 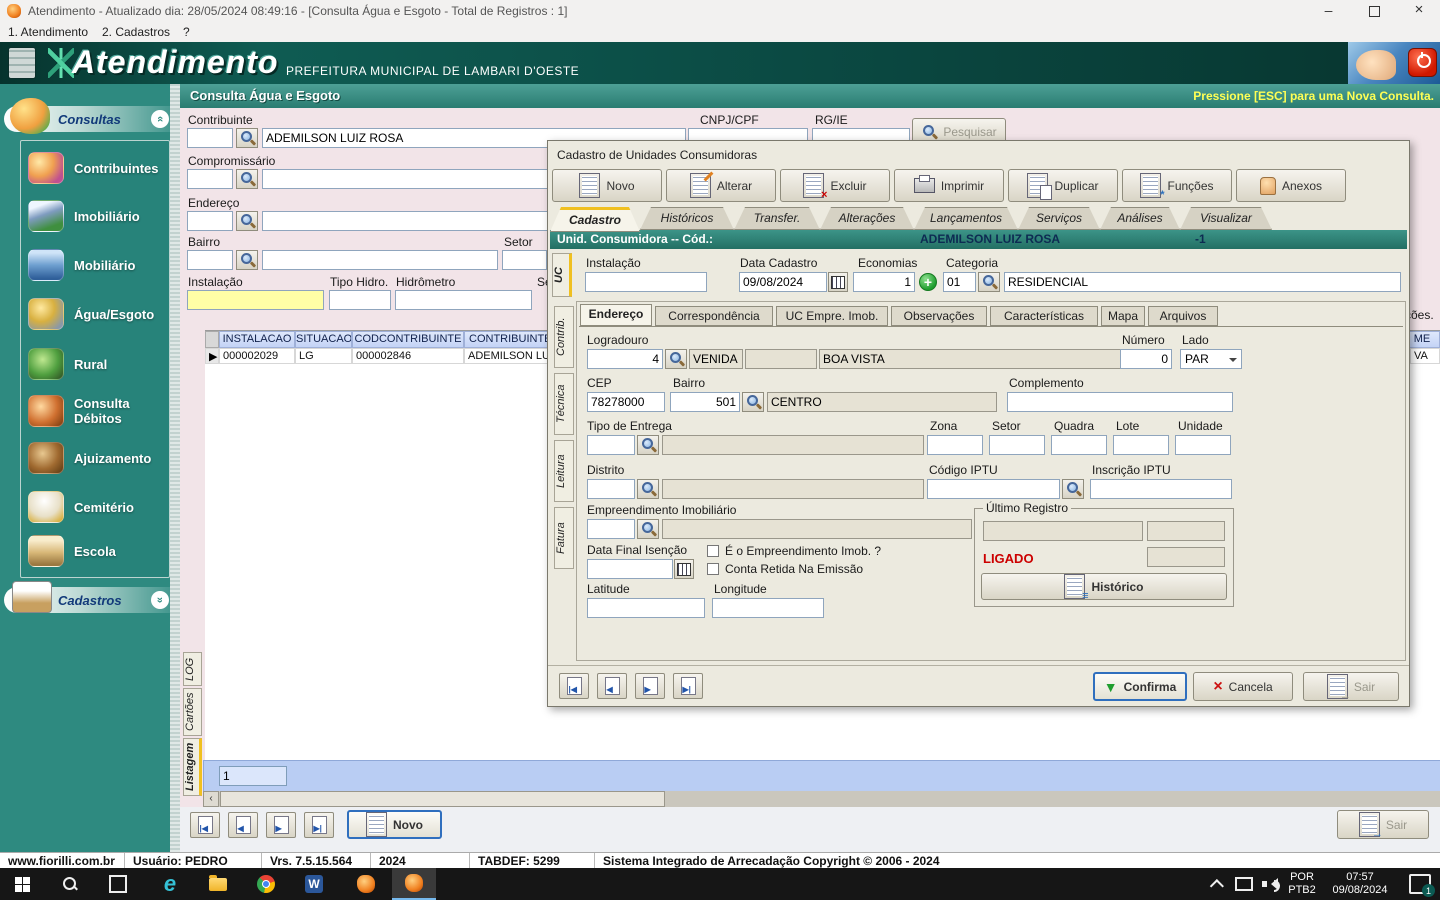 I want to click on menu-atendimento: 1. Atendimento, so click(x=48, y=32).